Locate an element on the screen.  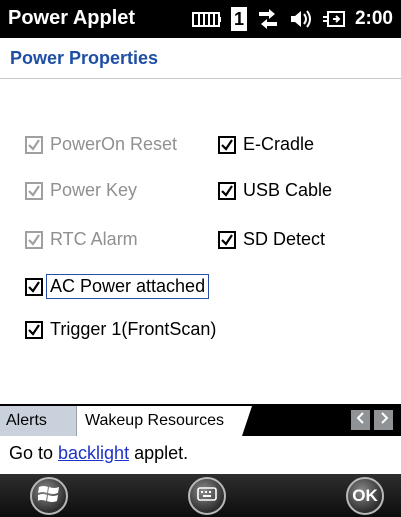
volume-icon is located at coordinates (301, 19).